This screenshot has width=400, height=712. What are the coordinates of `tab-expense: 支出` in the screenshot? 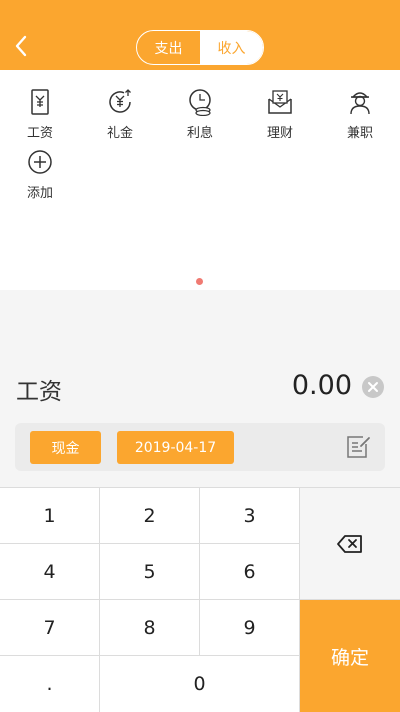 It's located at (168, 47).